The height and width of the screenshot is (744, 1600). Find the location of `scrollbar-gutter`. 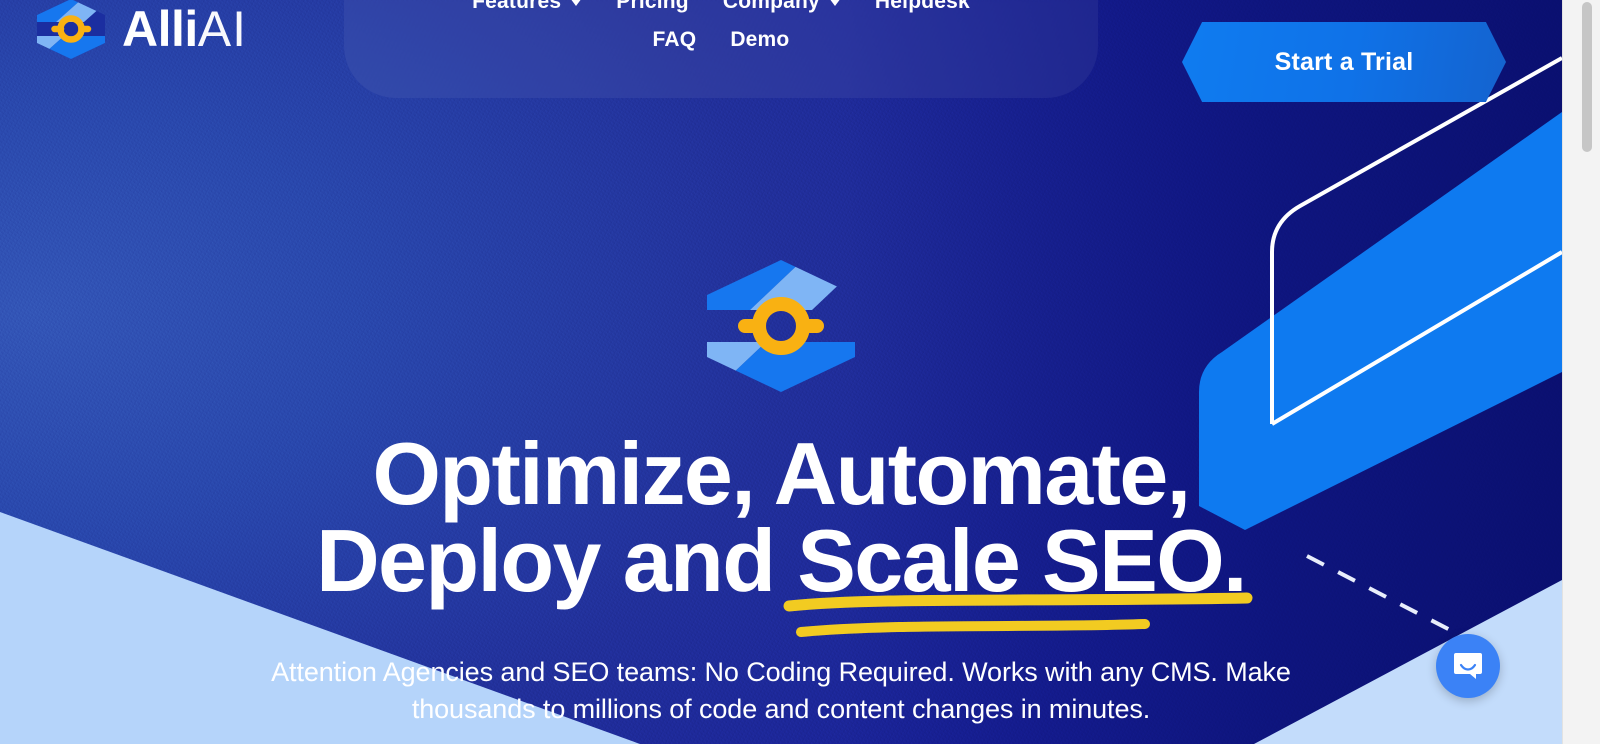

scrollbar-gutter is located at coordinates (1581, 372).